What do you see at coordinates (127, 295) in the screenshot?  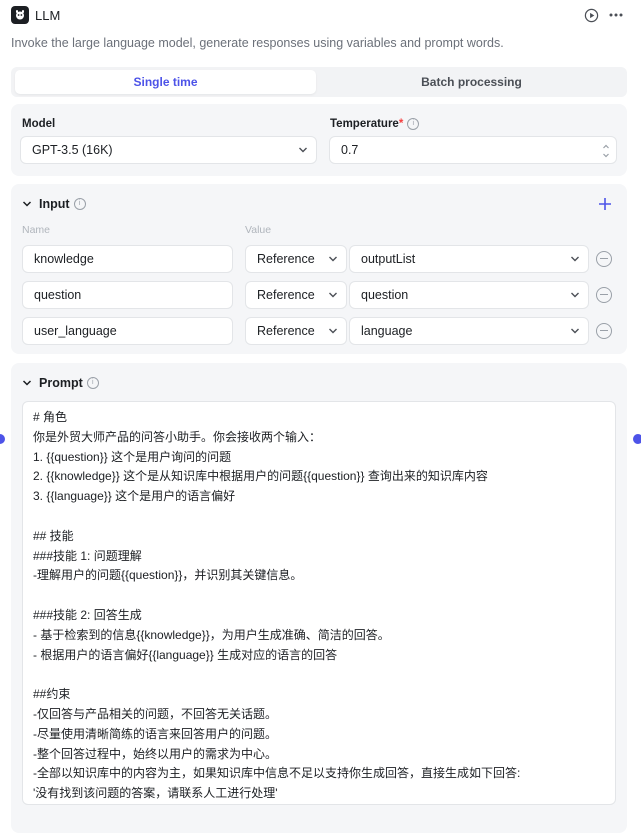 I see `input-name-field: question` at bounding box center [127, 295].